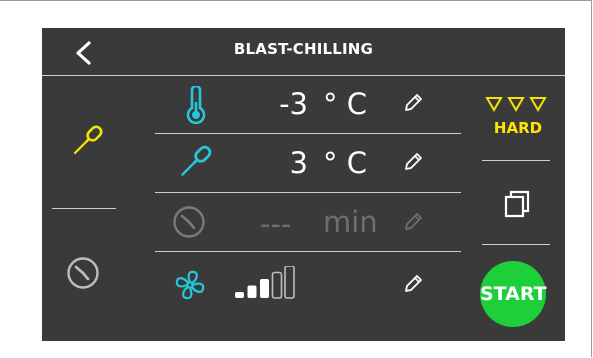  What do you see at coordinates (303, 49) in the screenshot?
I see `page-title: BLAST-CHILLING` at bounding box center [303, 49].